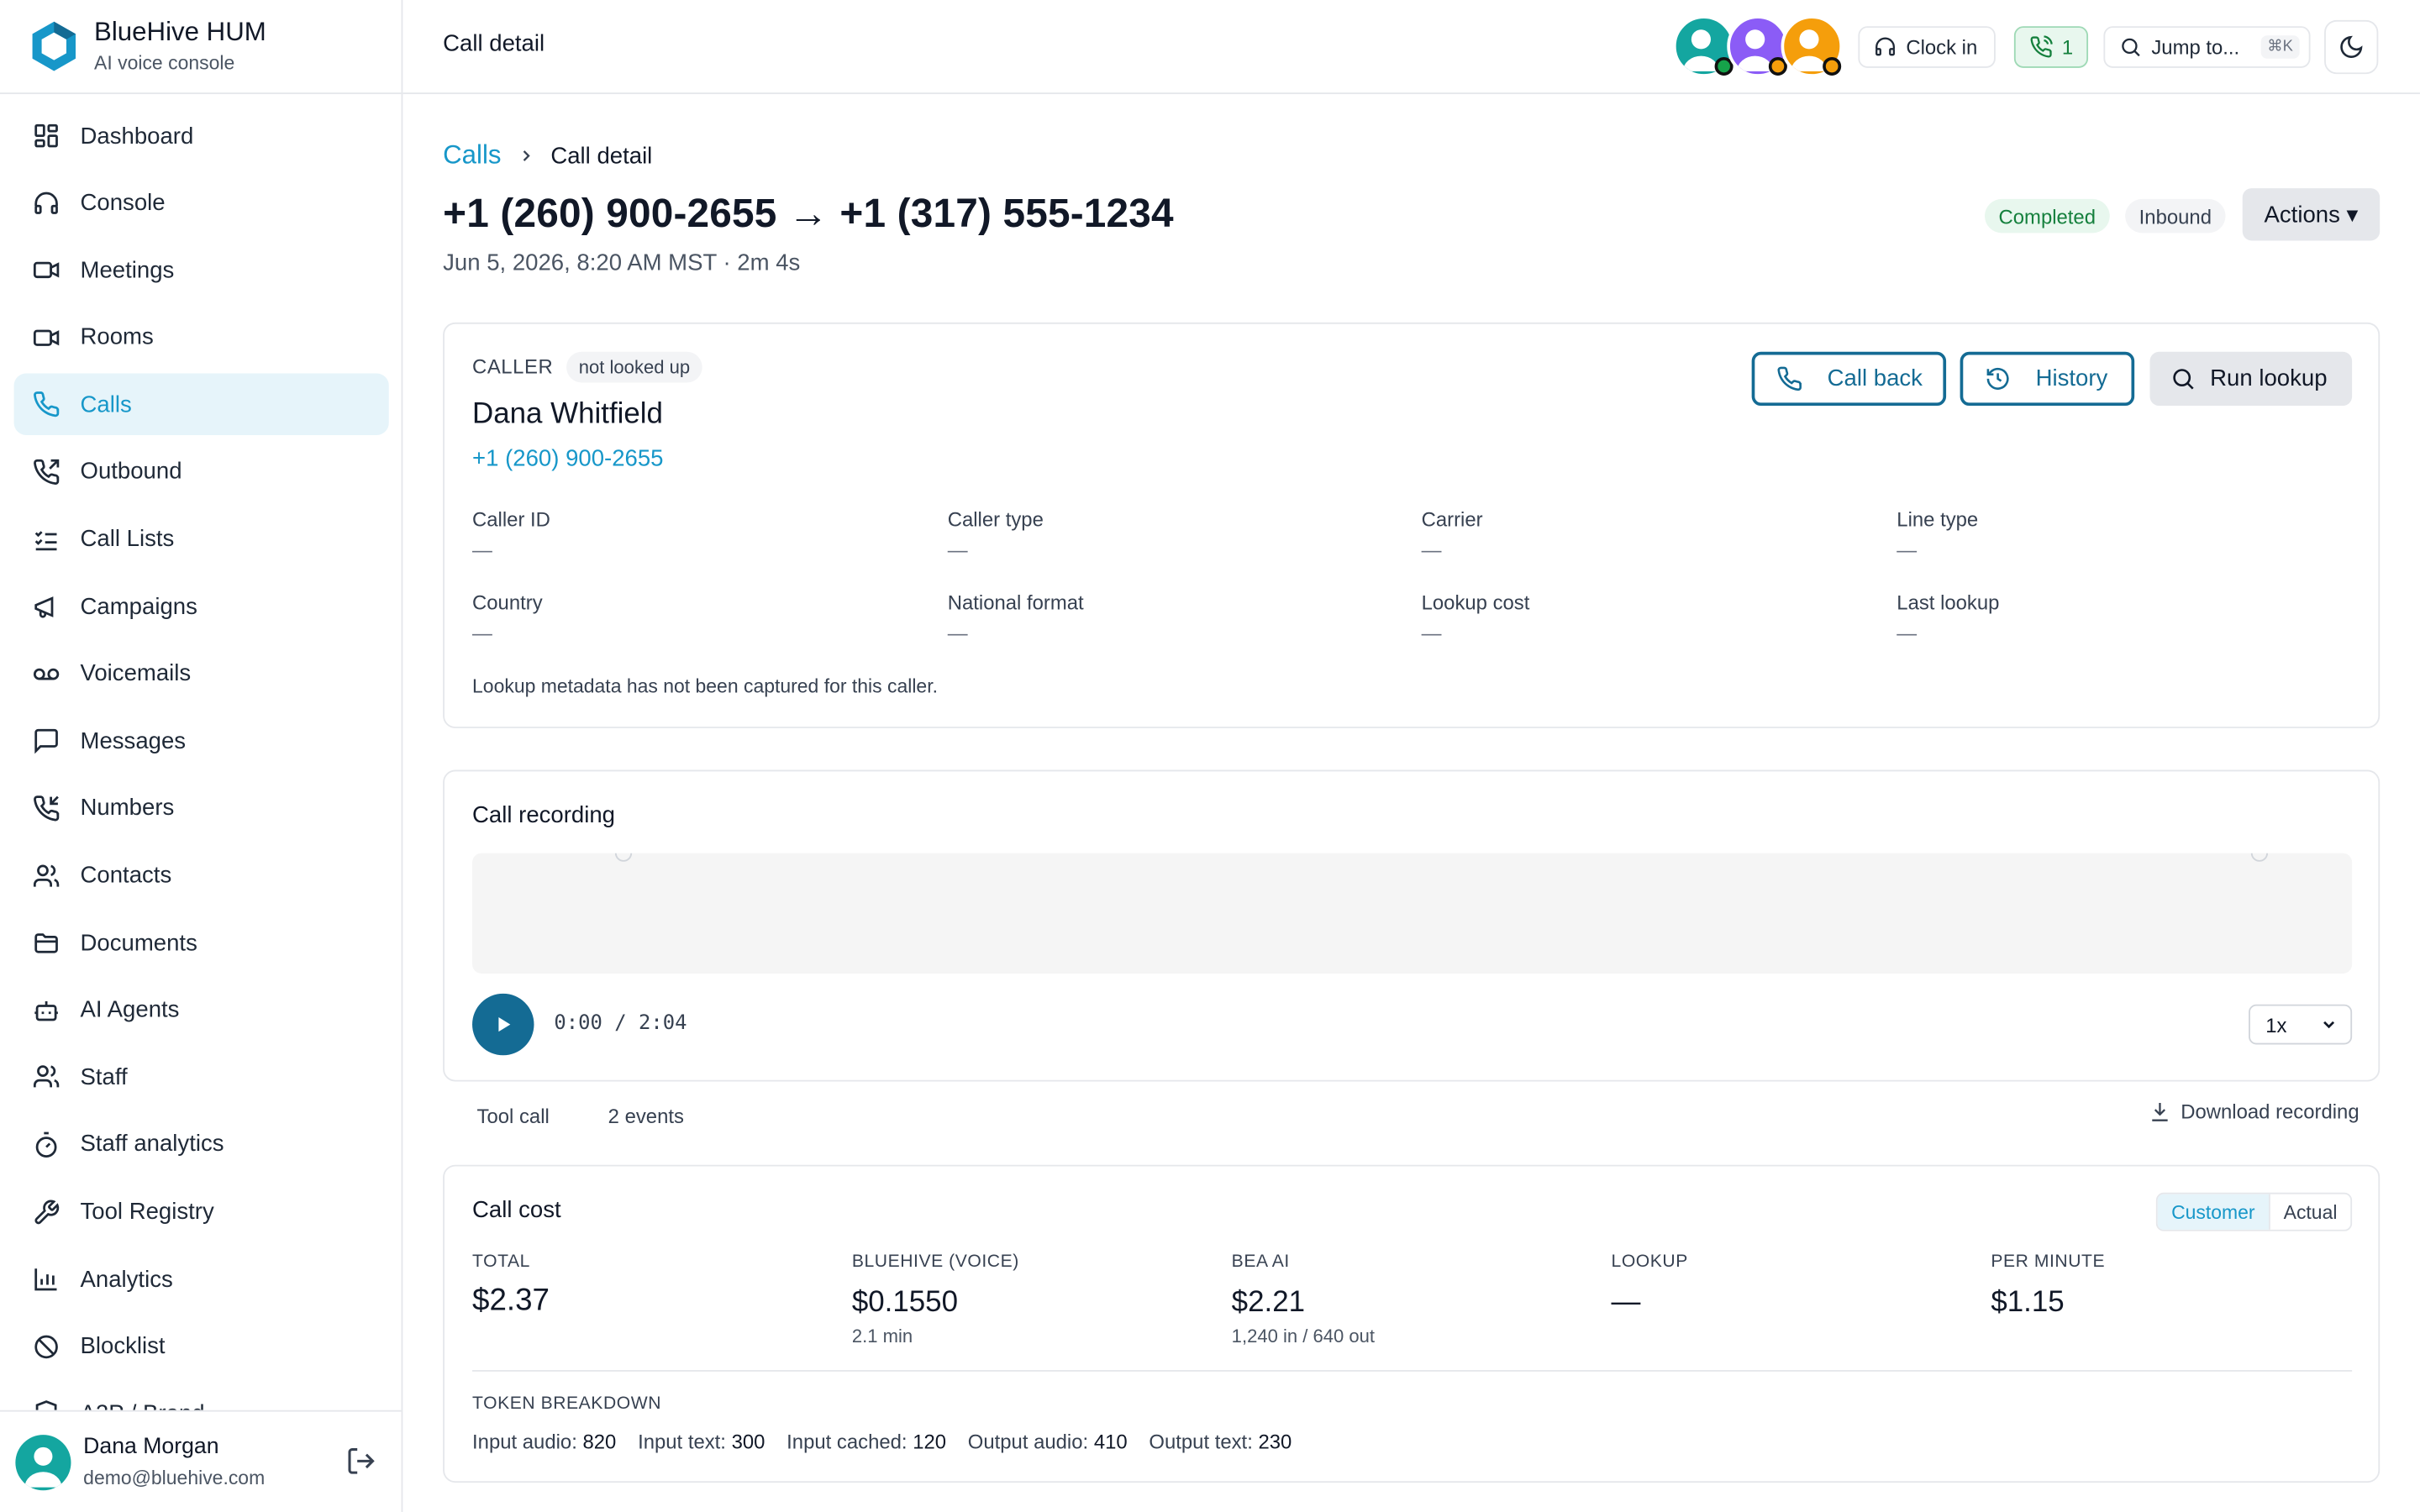  I want to click on sidebar-item-label: A2P / Brand, so click(143, 1405).